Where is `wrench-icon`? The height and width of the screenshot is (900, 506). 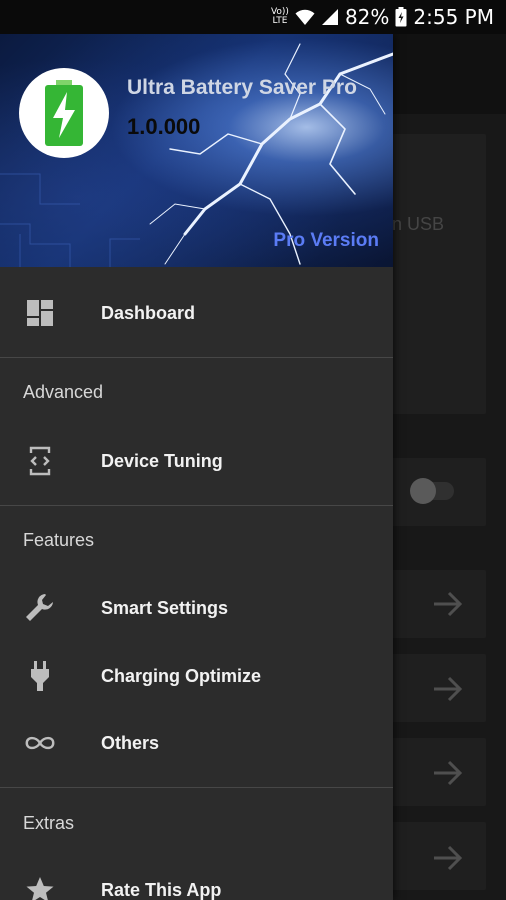
wrench-icon is located at coordinates (40, 608).